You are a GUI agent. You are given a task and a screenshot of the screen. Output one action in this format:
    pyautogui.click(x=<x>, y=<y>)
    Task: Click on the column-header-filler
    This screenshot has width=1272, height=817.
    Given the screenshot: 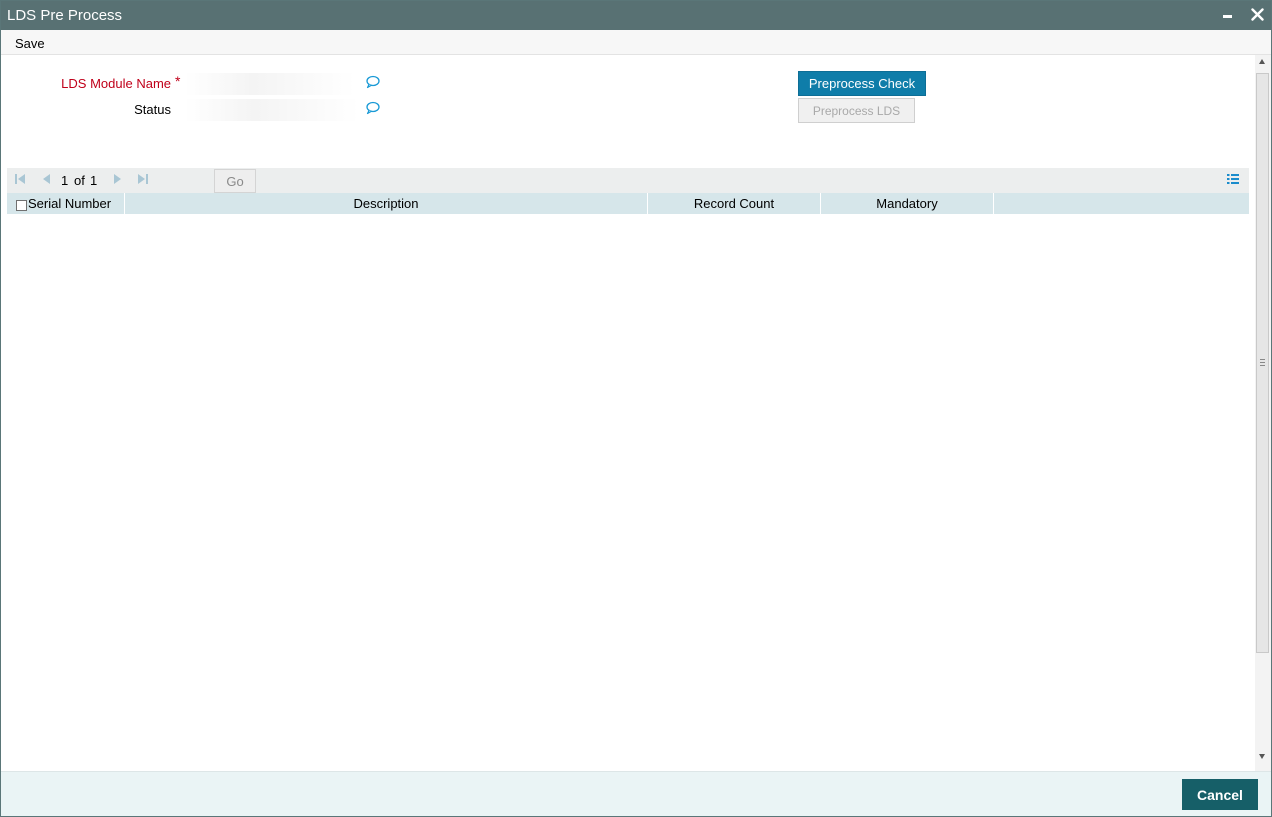 What is the action you would take?
    pyautogui.click(x=1121, y=203)
    